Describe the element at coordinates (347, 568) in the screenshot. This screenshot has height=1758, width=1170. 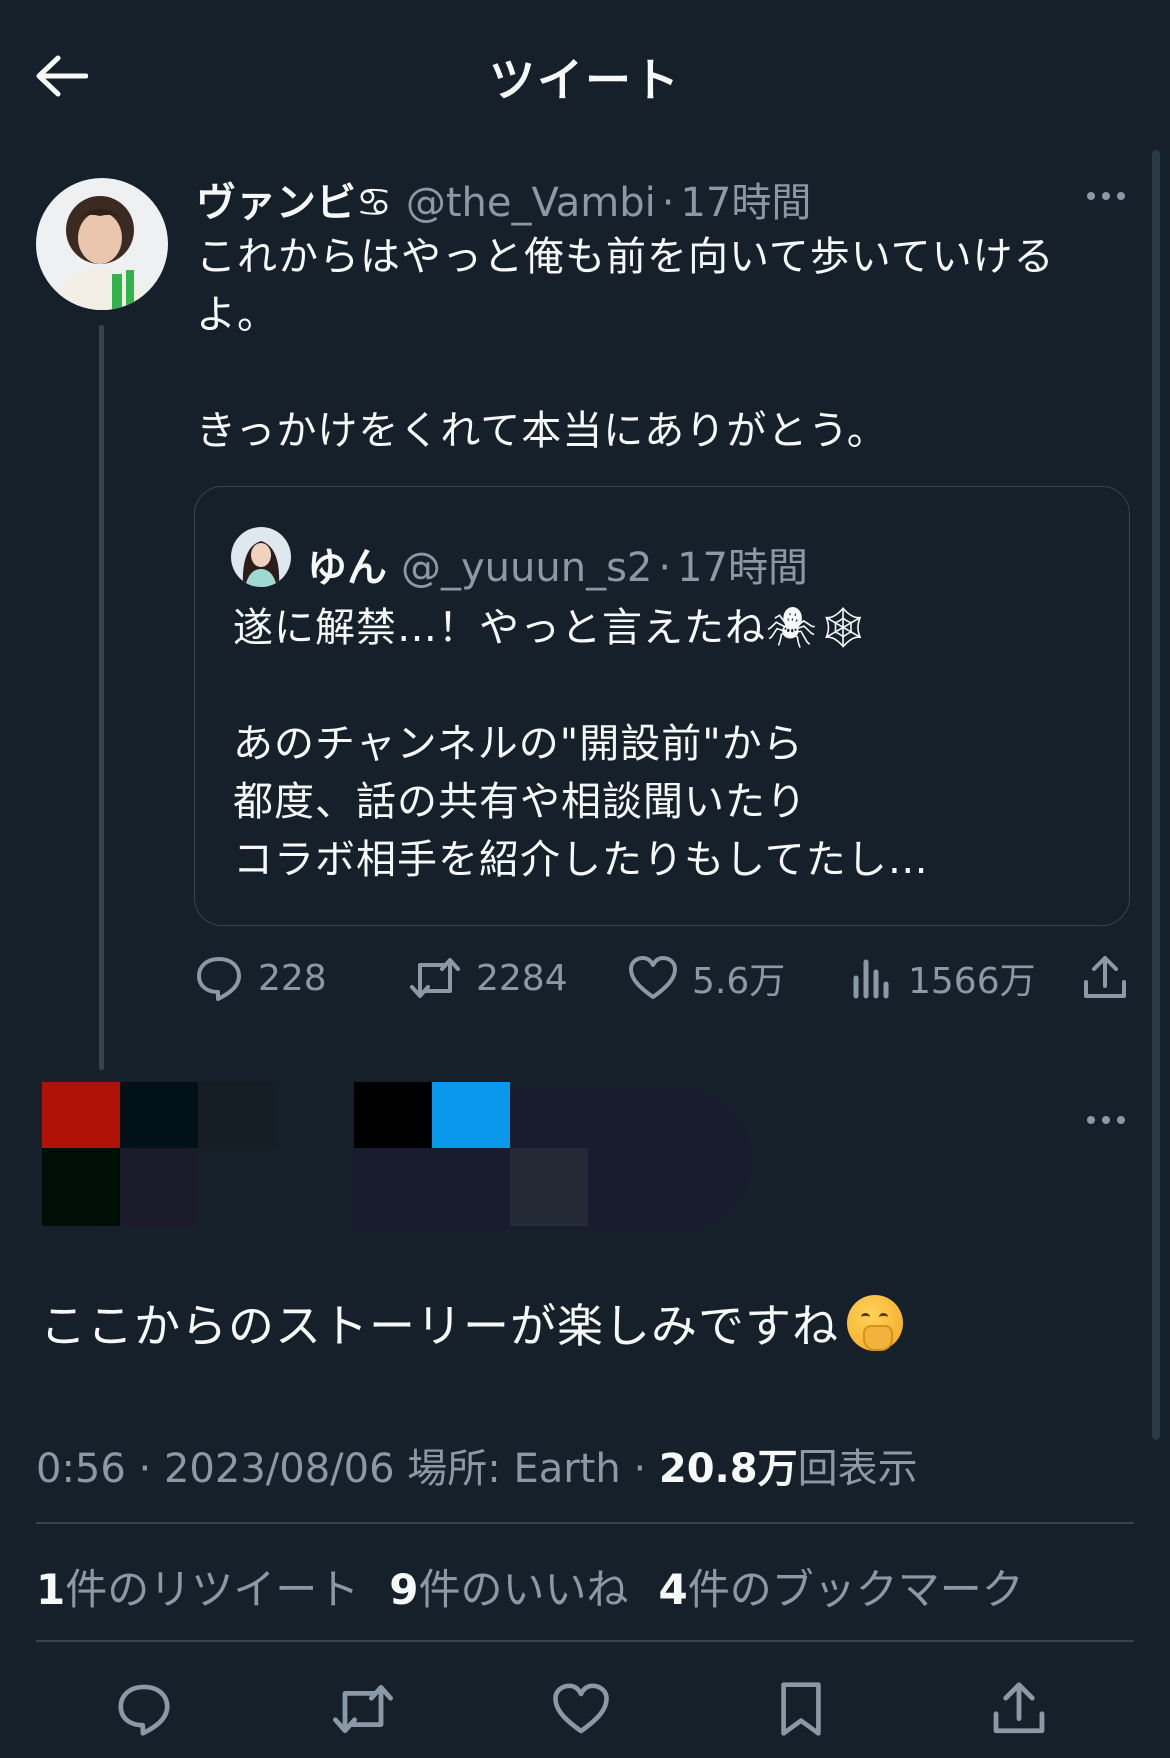
I see `quote-author-name: ゆん` at that location.